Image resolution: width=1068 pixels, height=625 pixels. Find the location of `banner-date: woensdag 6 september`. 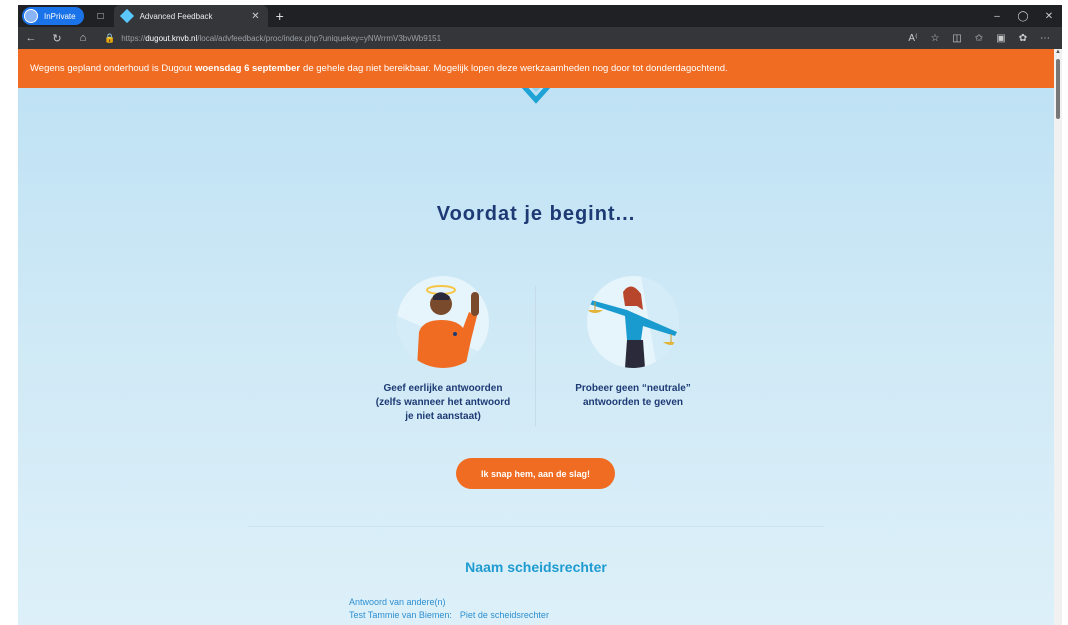

banner-date: woensdag 6 september is located at coordinates (247, 68).